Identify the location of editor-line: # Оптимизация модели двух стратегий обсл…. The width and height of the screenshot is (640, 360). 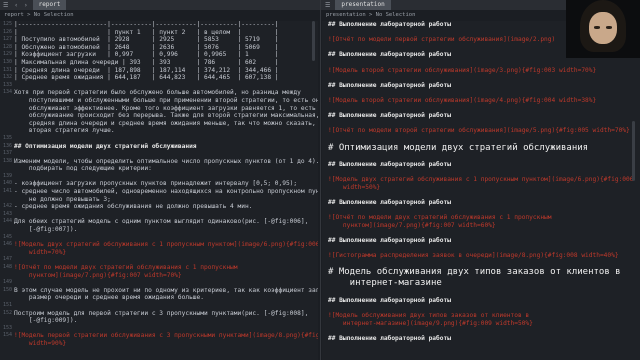
(482, 148).